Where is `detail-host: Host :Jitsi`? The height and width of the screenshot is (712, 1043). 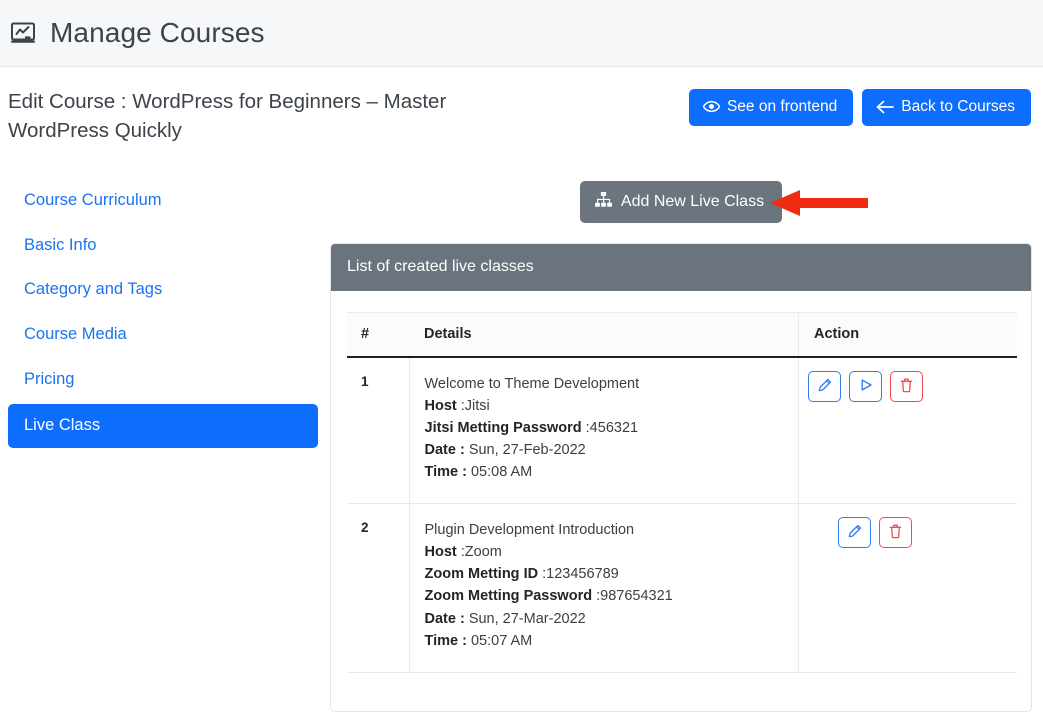 detail-host: Host :Jitsi is located at coordinates (612, 406).